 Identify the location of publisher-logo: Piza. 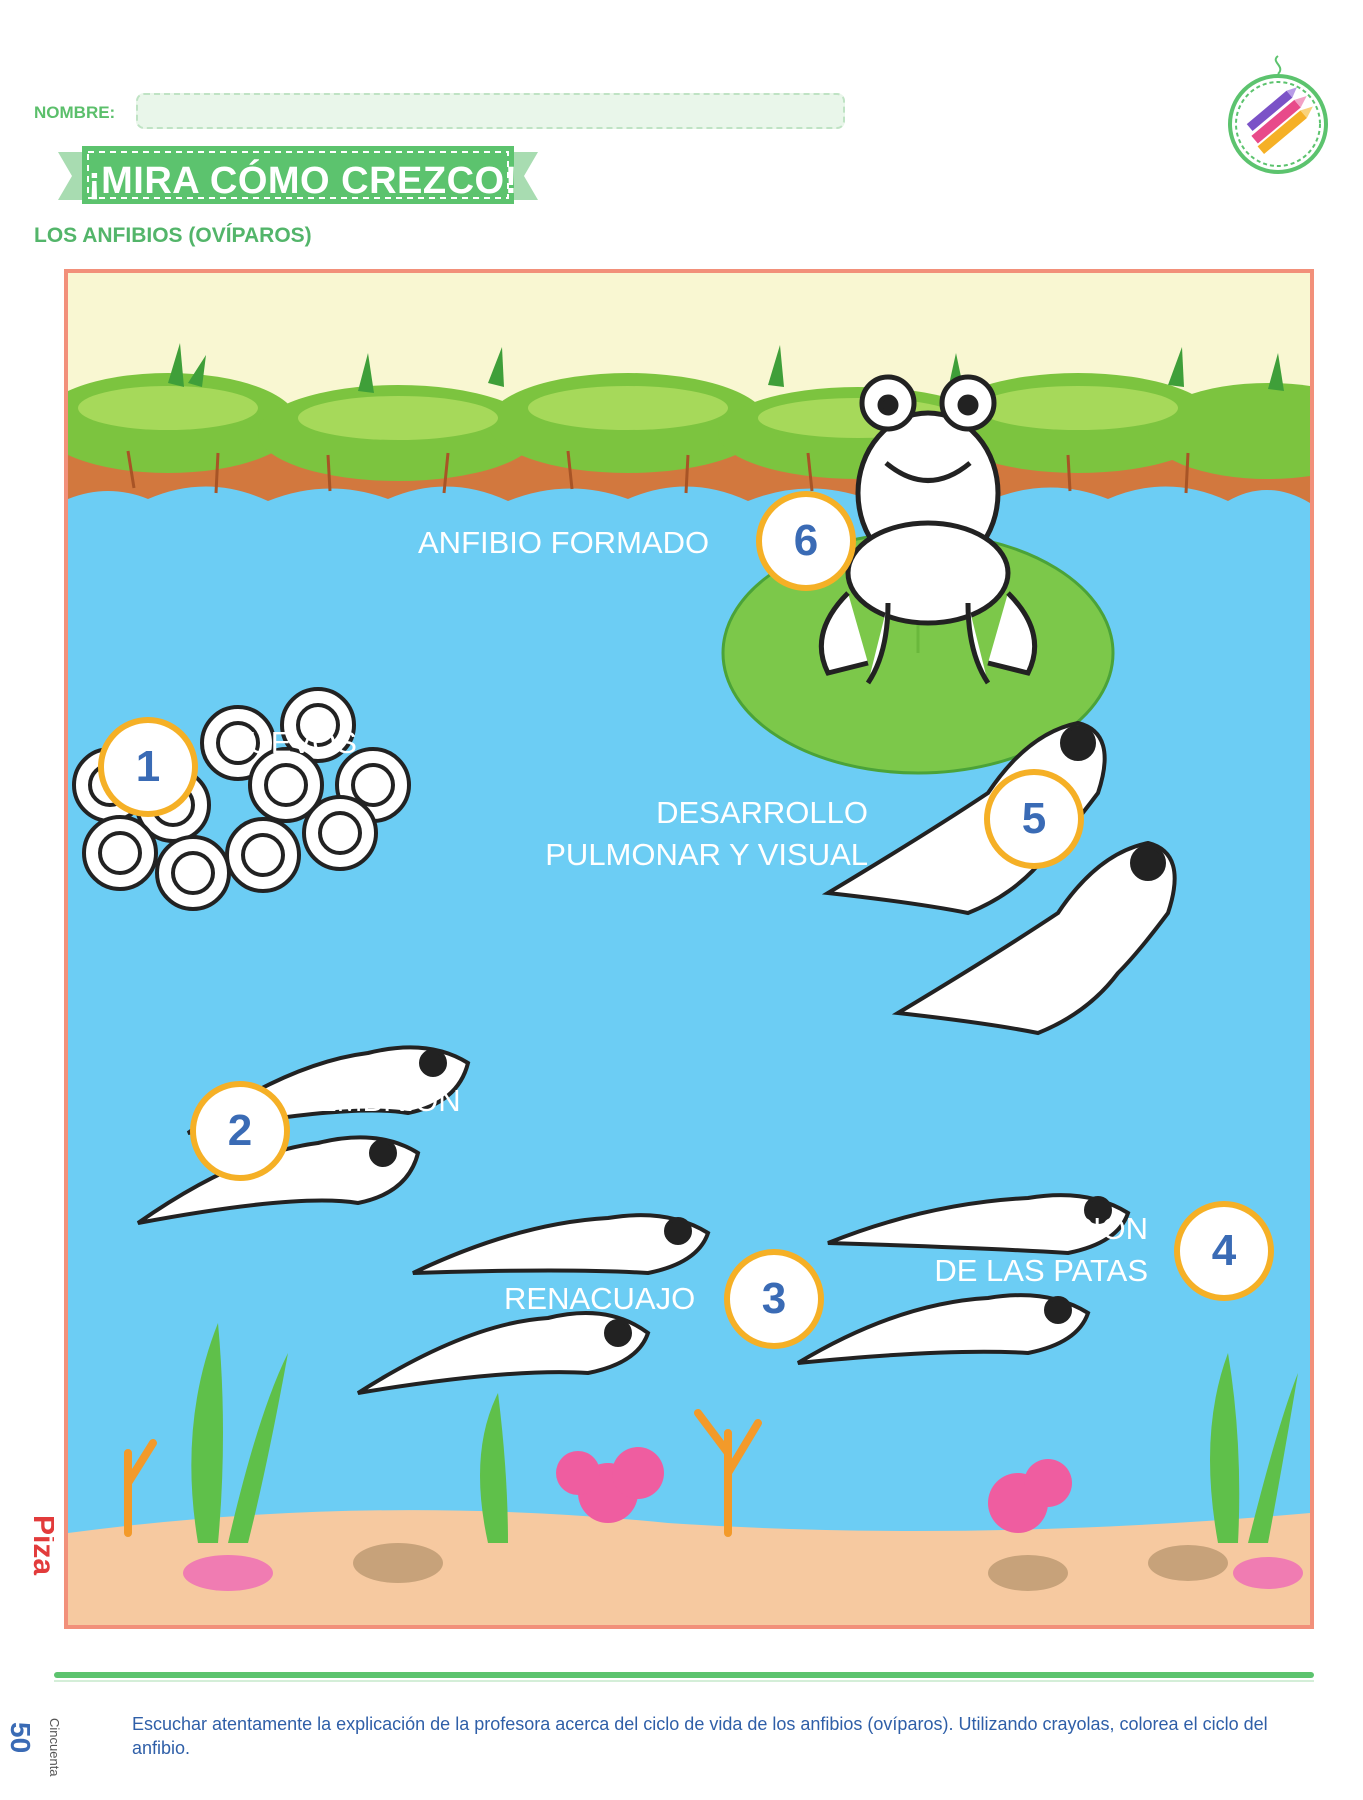
(41, 1545).